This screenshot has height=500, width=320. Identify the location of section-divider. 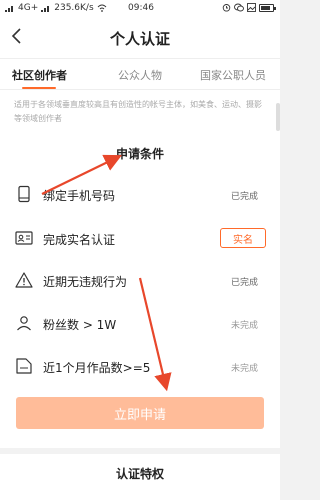
(140, 451).